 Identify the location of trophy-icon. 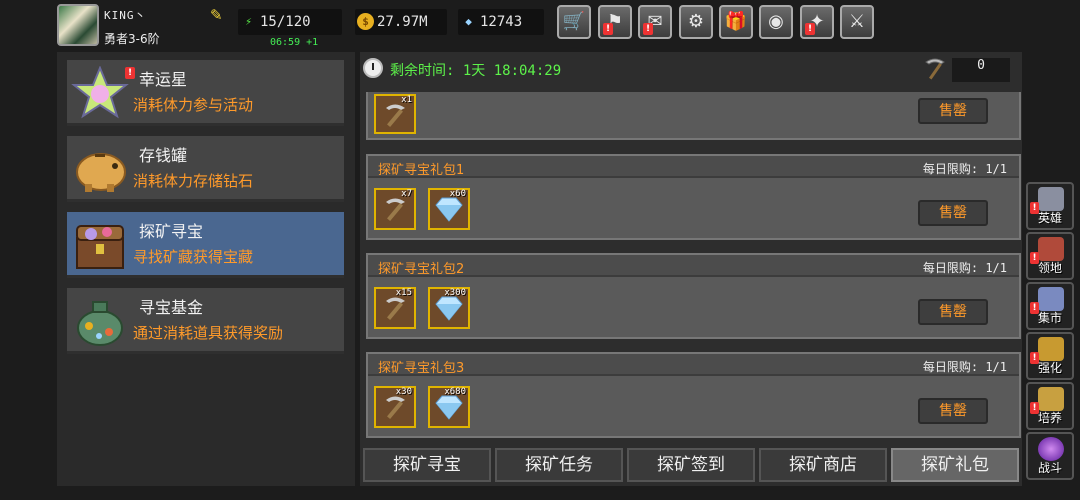
(1051, 399).